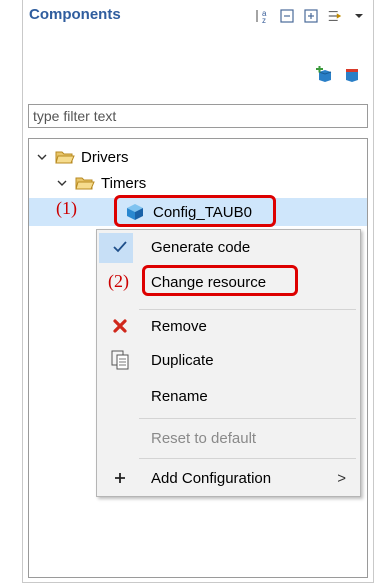  I want to click on remove-component-icon, so click(352, 75).